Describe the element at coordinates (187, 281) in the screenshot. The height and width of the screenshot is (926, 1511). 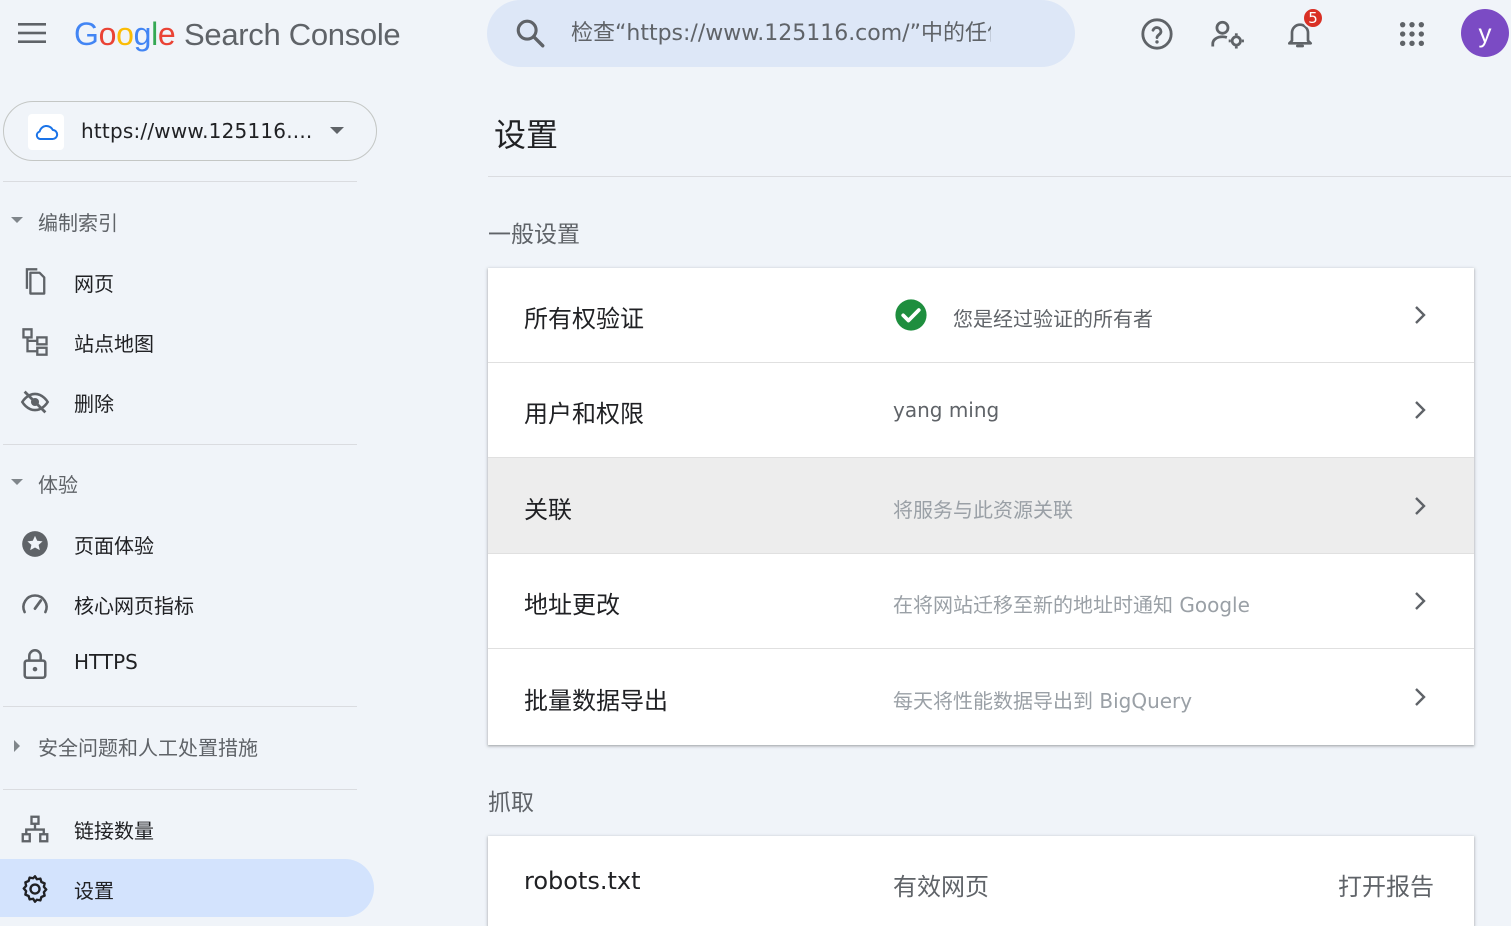
I see `sidebar-item-pages: 网页` at that location.